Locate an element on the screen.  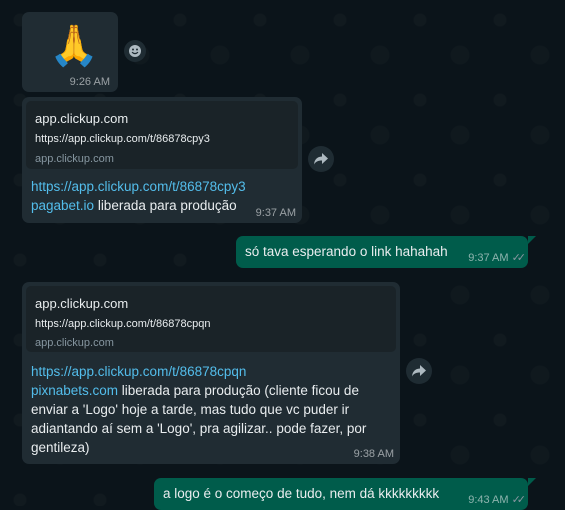
message-text: só tava esperando o link hahahah is located at coordinates (346, 251).